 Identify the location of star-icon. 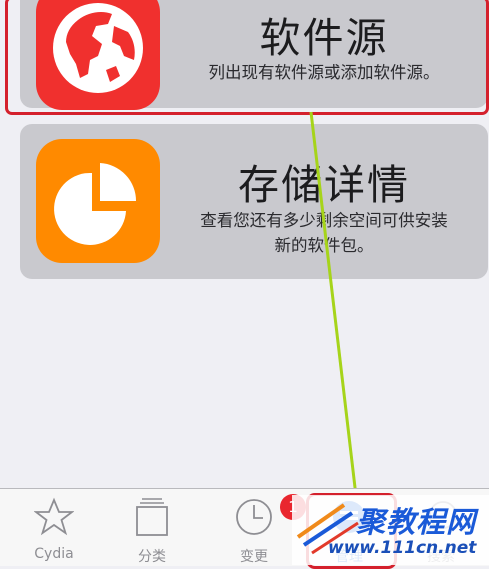
(54, 516).